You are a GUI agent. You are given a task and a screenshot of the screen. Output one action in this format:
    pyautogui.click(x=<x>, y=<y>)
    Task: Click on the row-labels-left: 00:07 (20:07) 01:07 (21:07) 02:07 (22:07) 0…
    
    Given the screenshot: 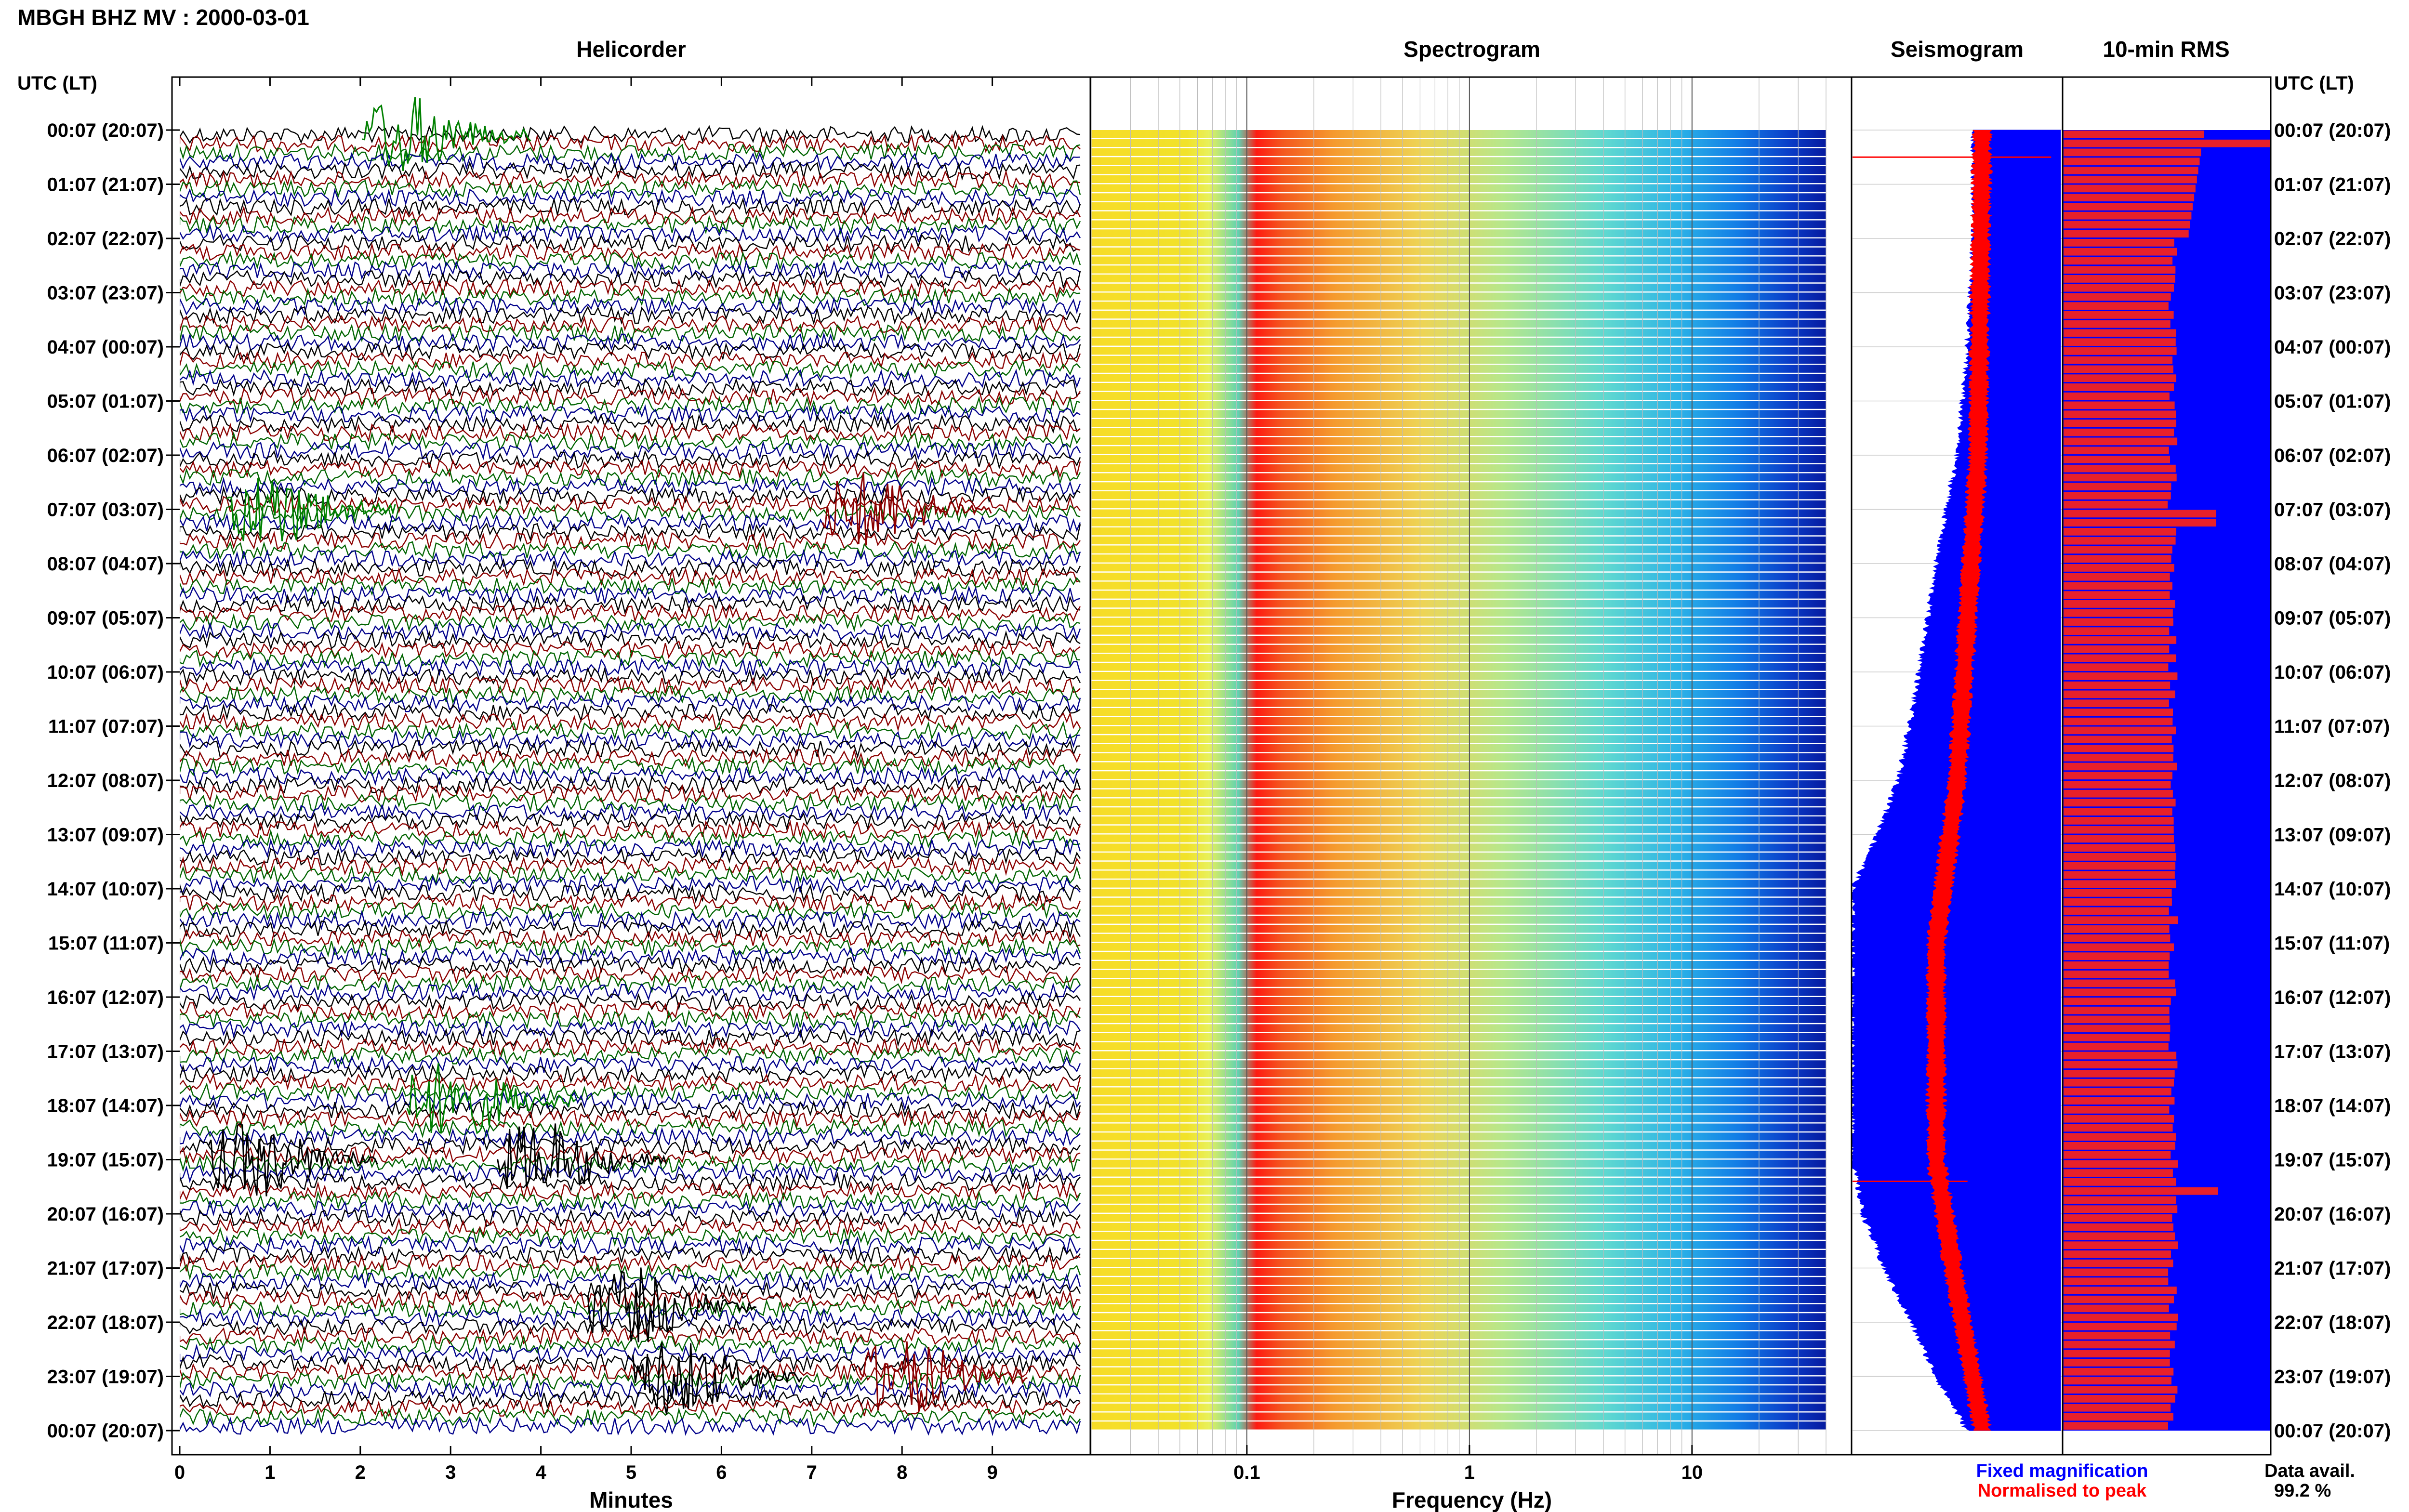 What is the action you would take?
    pyautogui.click(x=105, y=781)
    